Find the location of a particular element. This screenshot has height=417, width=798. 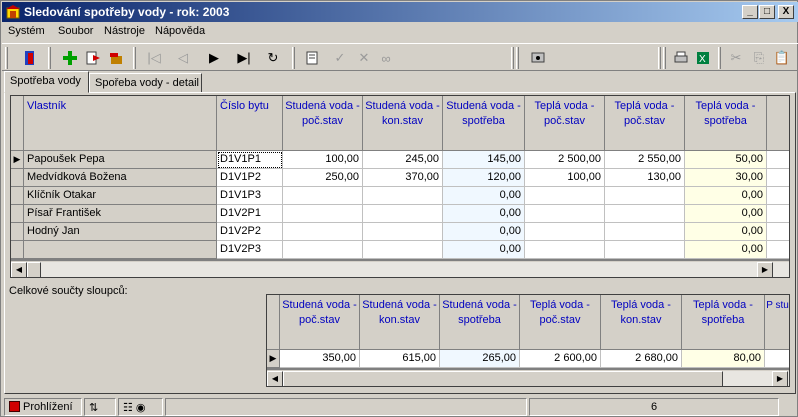

scroll-right-button: ▶ is located at coordinates (765, 269).